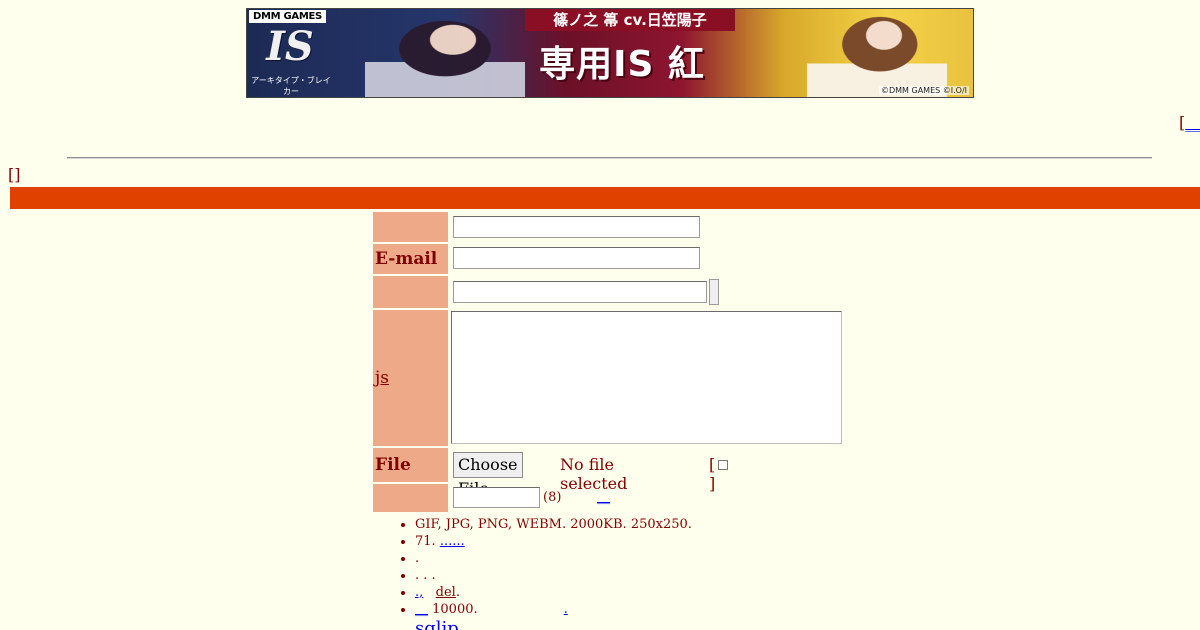 This screenshot has width=1200, height=630. I want to click on rule-link: .,, so click(419, 592).